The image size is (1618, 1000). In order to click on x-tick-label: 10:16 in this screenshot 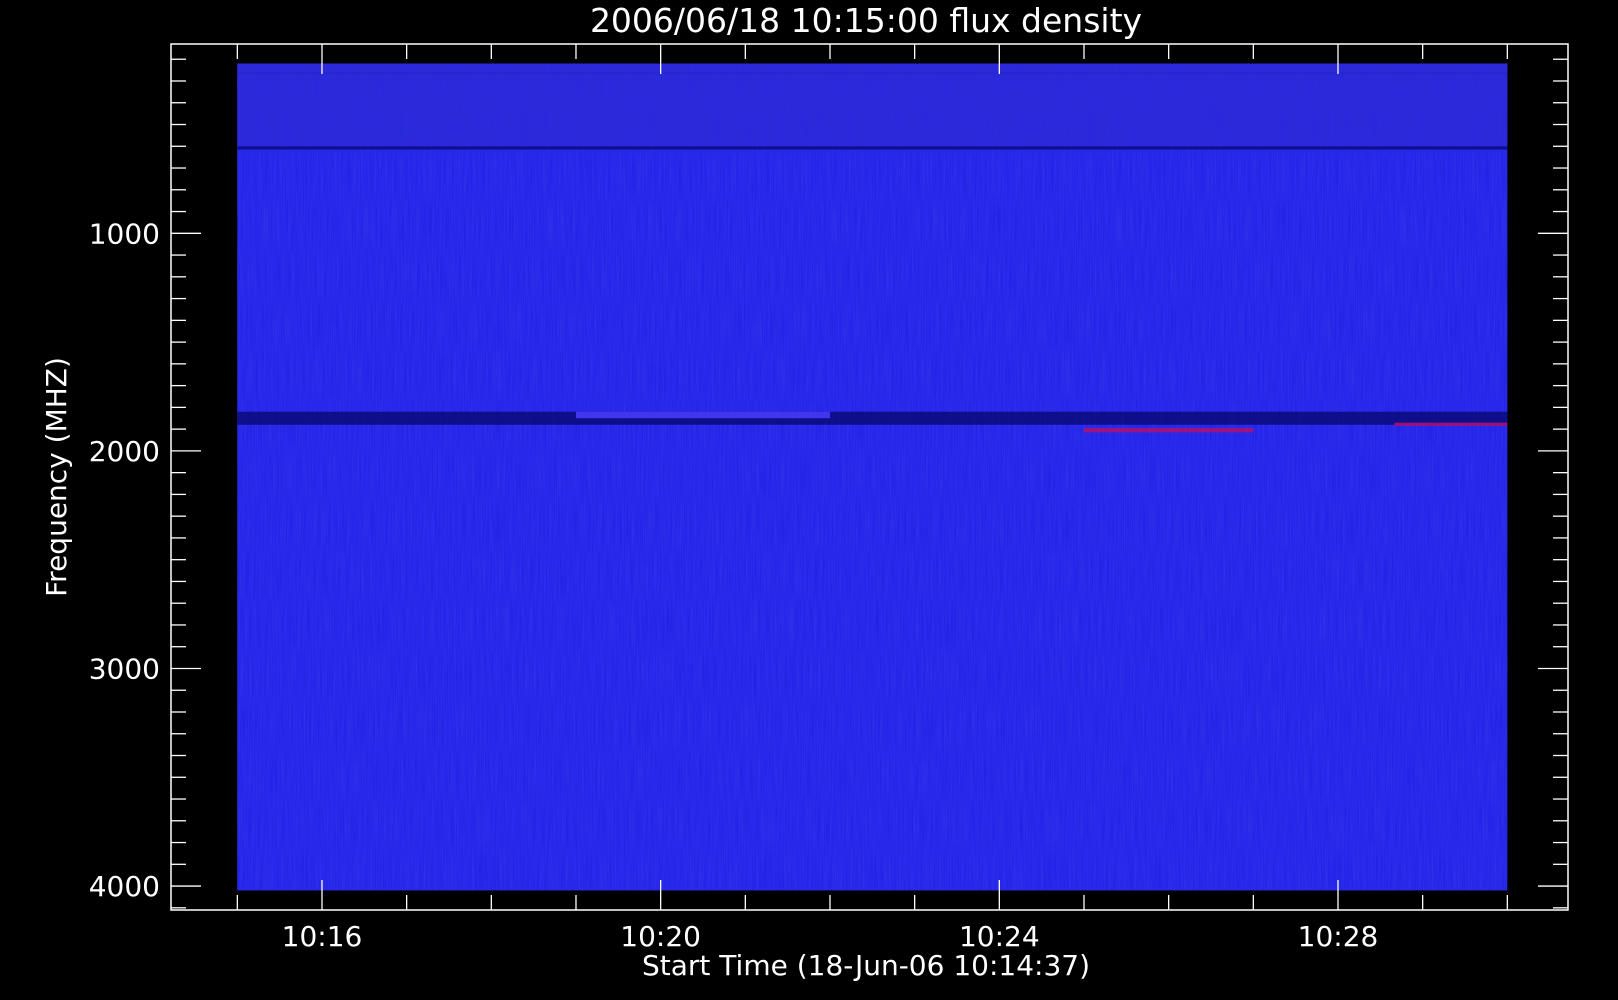, I will do `click(322, 936)`.